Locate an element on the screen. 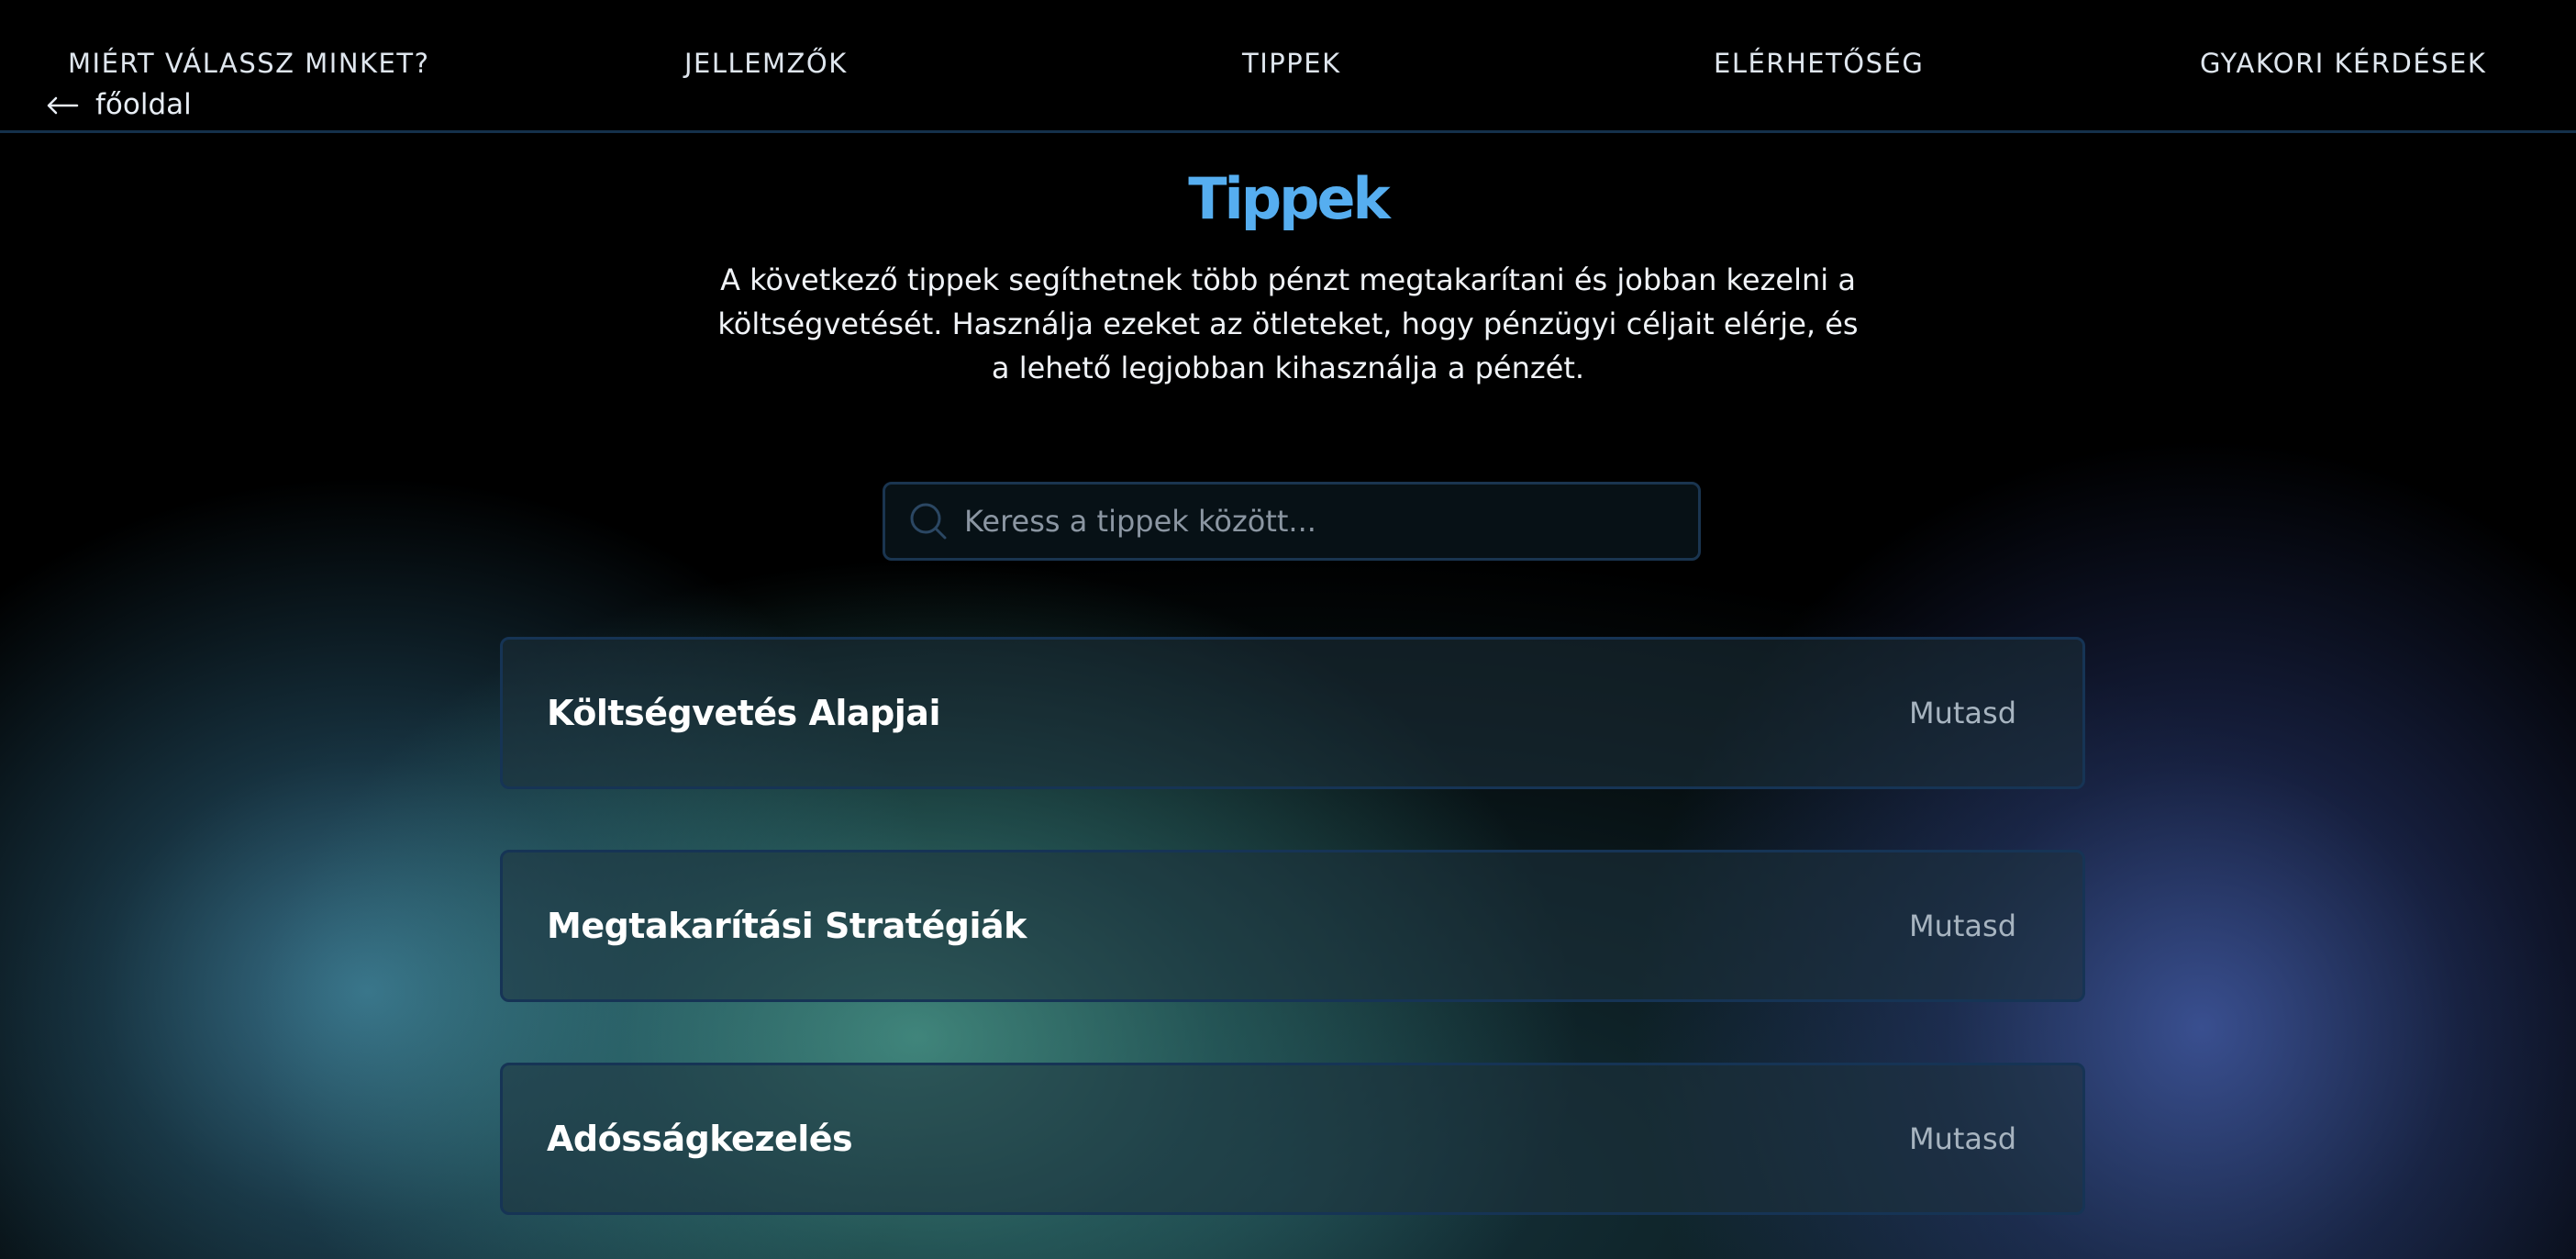 The height and width of the screenshot is (1259, 2576). tip-card-title: Megtakarítási Stratégiák is located at coordinates (787, 926).